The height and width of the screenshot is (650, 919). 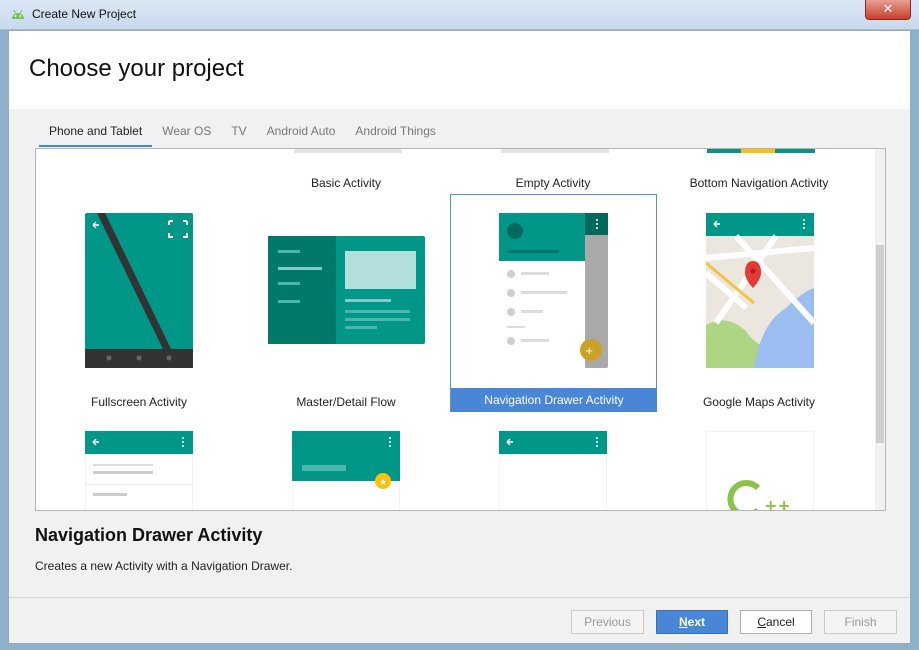 I want to click on page-title: Choose your project, so click(x=136, y=68).